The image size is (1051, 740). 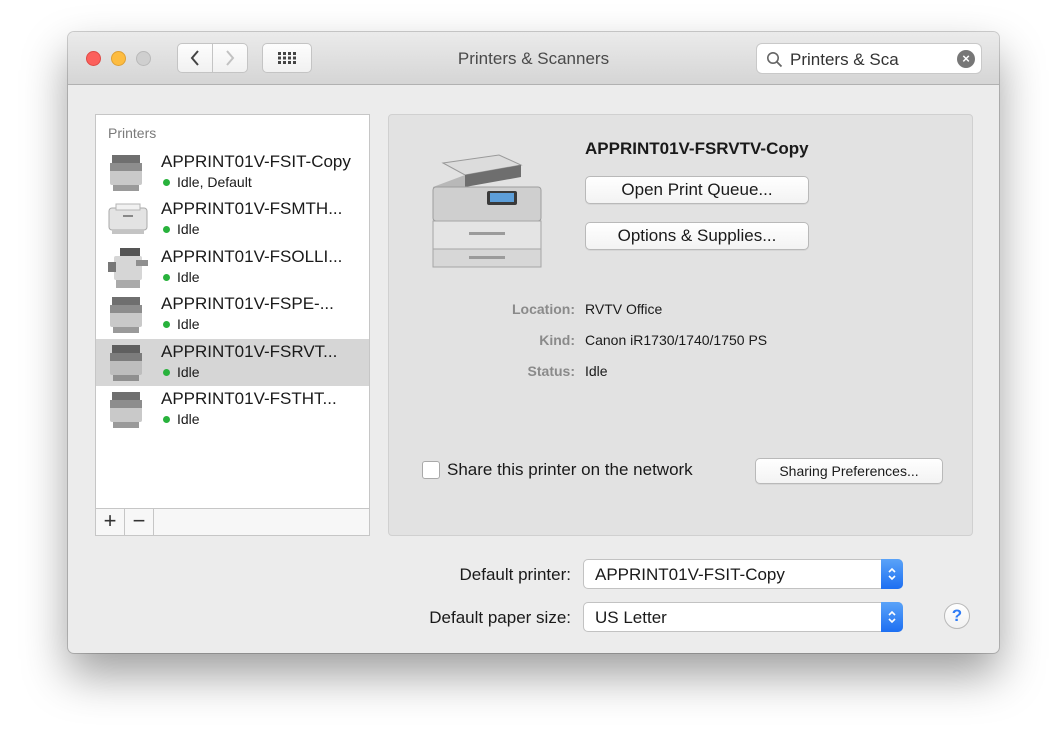 What do you see at coordinates (139, 522) in the screenshot?
I see `remove-printer-button: −` at bounding box center [139, 522].